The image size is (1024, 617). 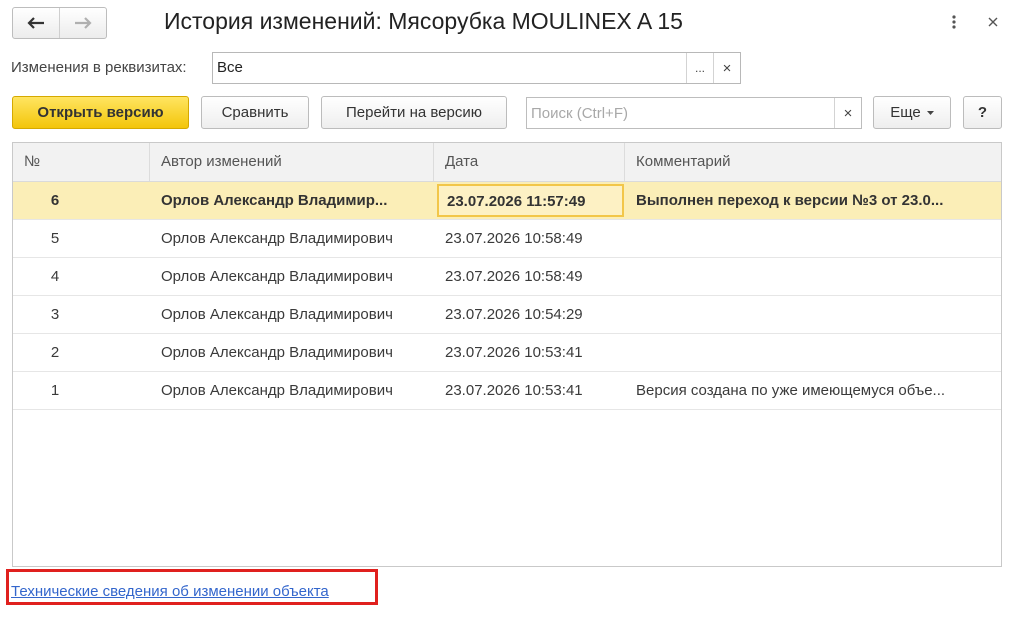 What do you see at coordinates (683, 162) in the screenshot?
I see `column-header-comment: Комментарий` at bounding box center [683, 162].